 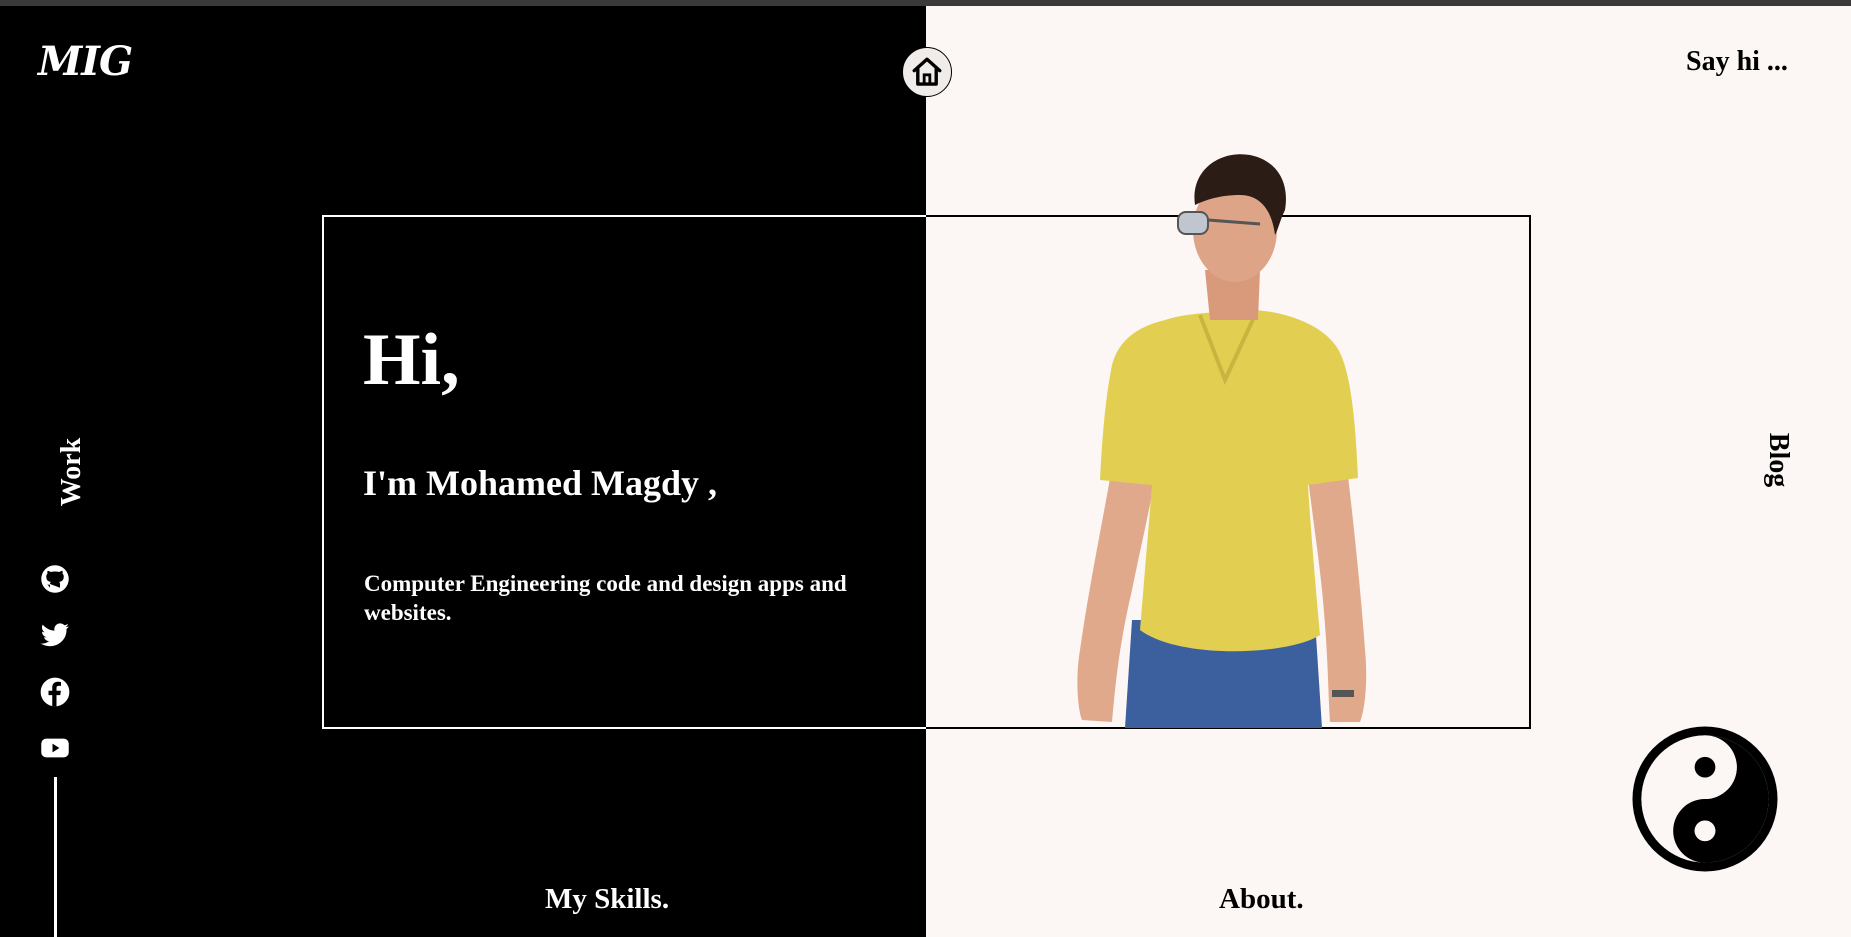 I want to click on work-link: Work, so click(x=72, y=472).